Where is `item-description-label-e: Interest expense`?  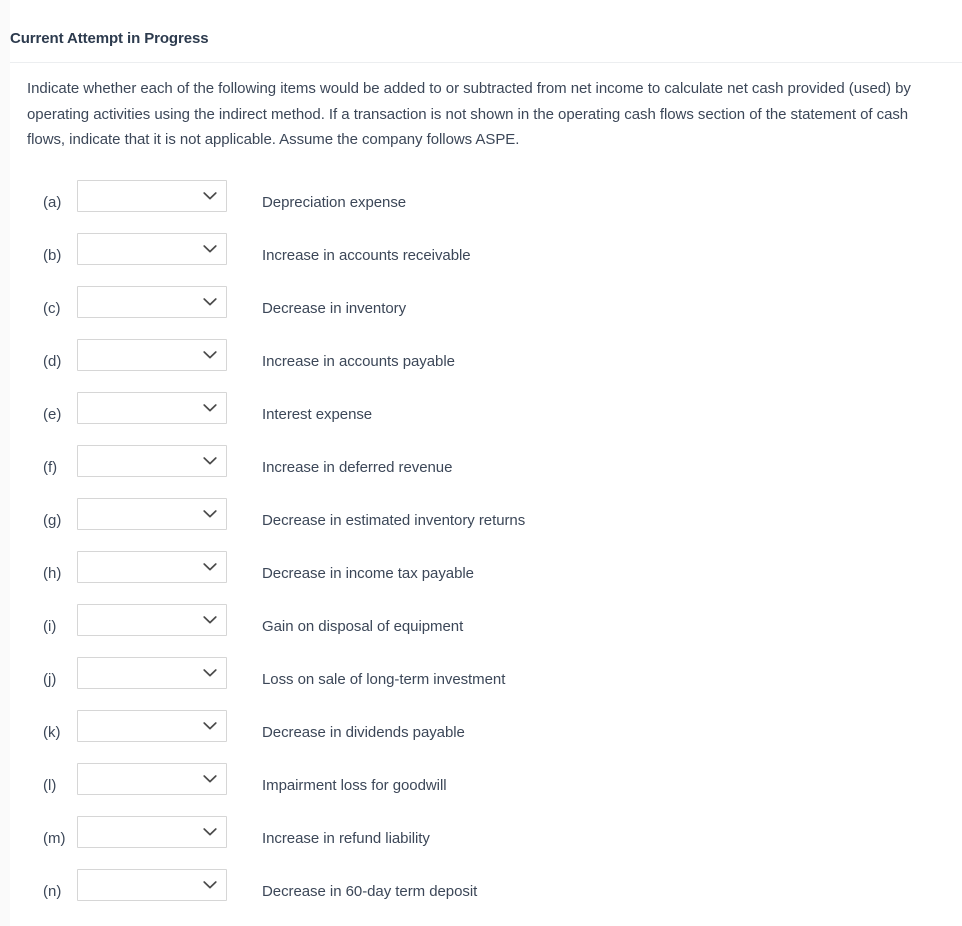 item-description-label-e: Interest expense is located at coordinates (317, 414).